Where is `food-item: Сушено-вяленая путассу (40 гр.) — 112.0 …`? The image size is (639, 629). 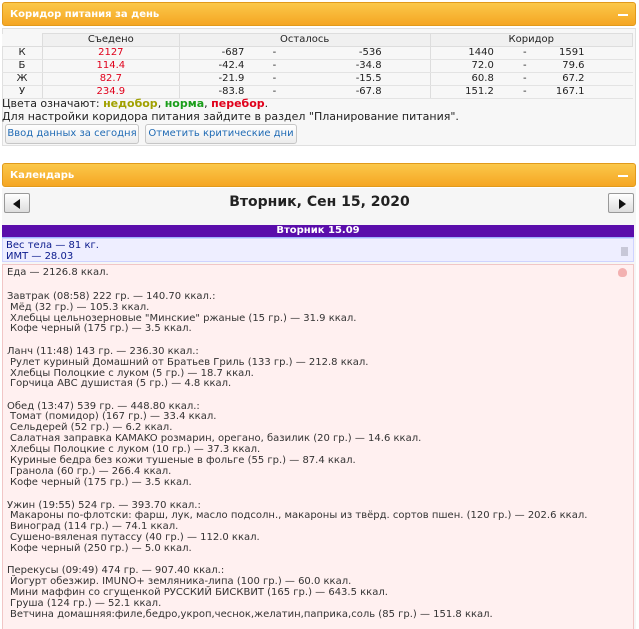 food-item: Сушено-вяленая путассу (40 гр.) — 112.0 … is located at coordinates (135, 537).